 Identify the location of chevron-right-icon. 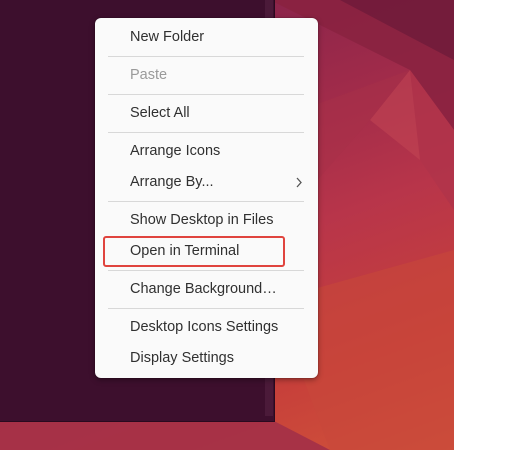
(299, 182).